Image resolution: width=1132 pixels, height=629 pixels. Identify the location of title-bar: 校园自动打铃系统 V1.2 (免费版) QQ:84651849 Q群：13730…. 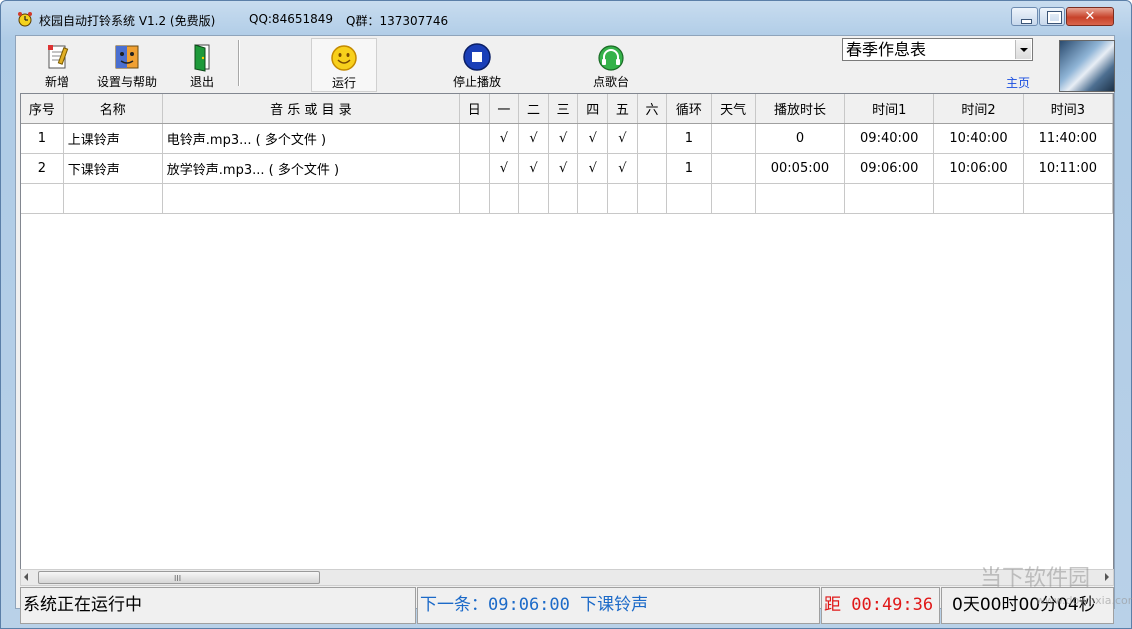
(566, 18).